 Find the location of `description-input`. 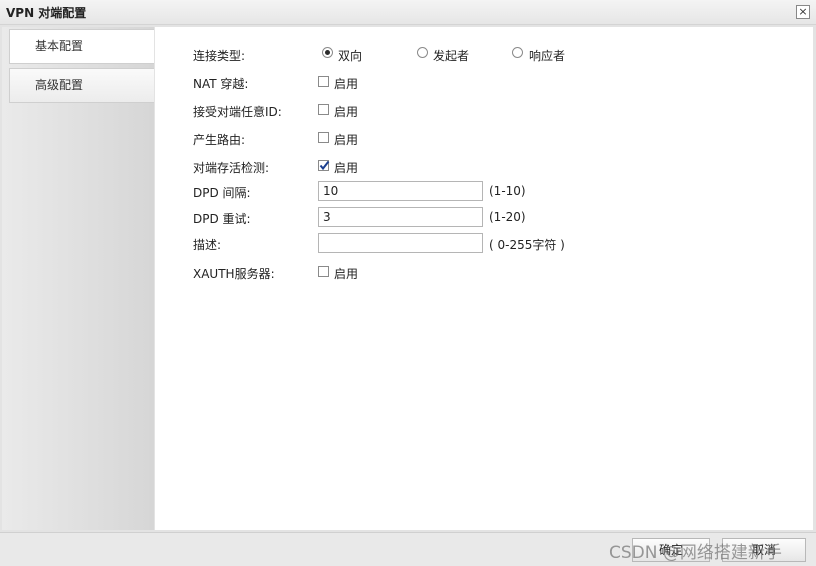

description-input is located at coordinates (400, 243).